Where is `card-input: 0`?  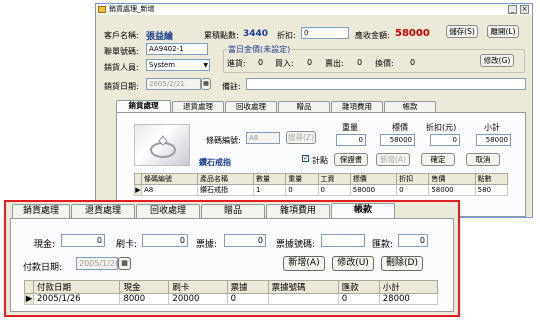 card-input: 0 is located at coordinates (165, 240).